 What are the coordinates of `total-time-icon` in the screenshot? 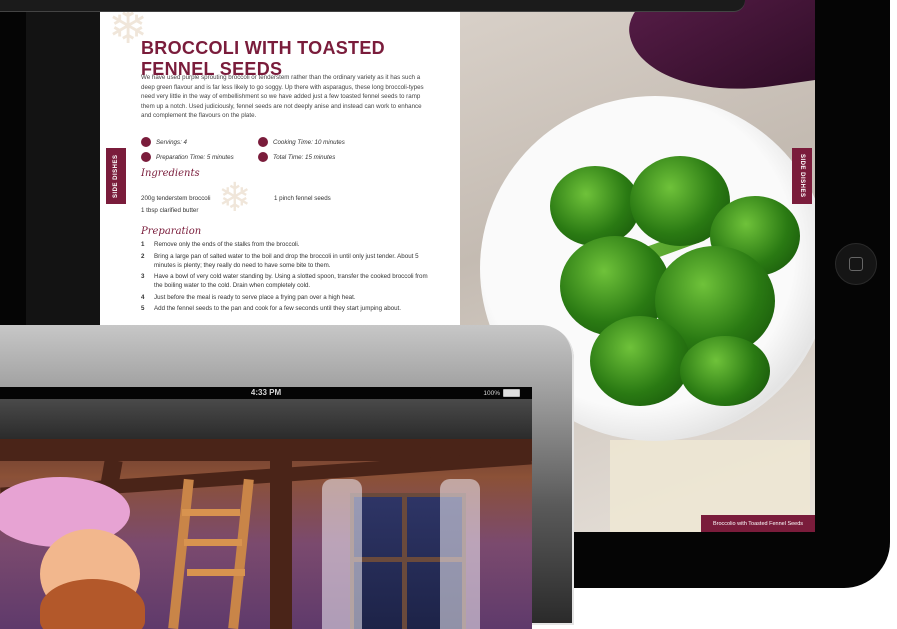 It's located at (263, 157).